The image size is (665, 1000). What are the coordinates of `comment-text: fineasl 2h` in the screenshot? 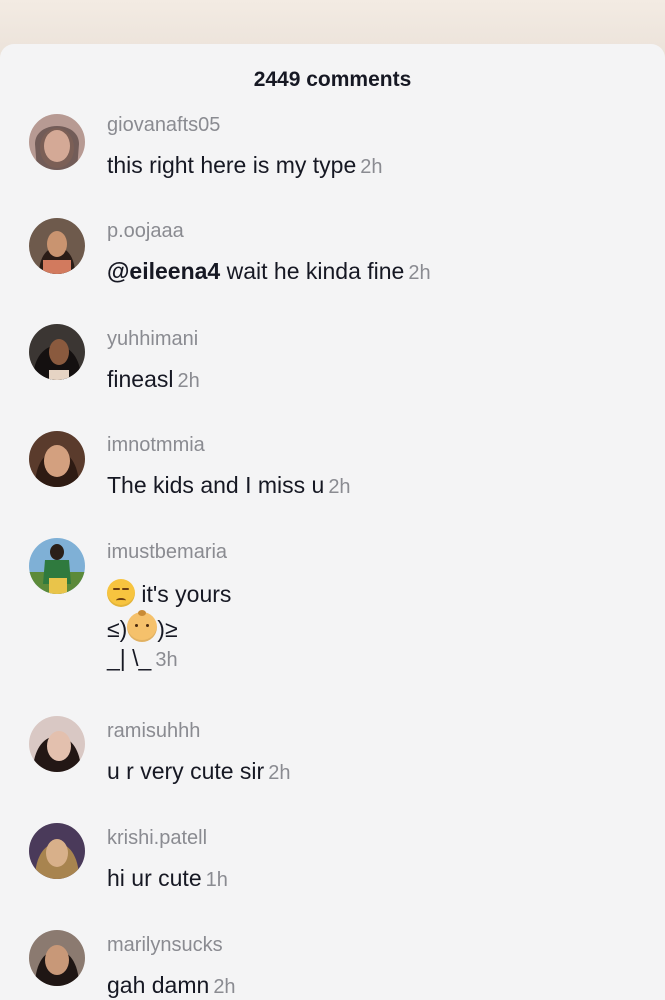 It's located at (153, 379).